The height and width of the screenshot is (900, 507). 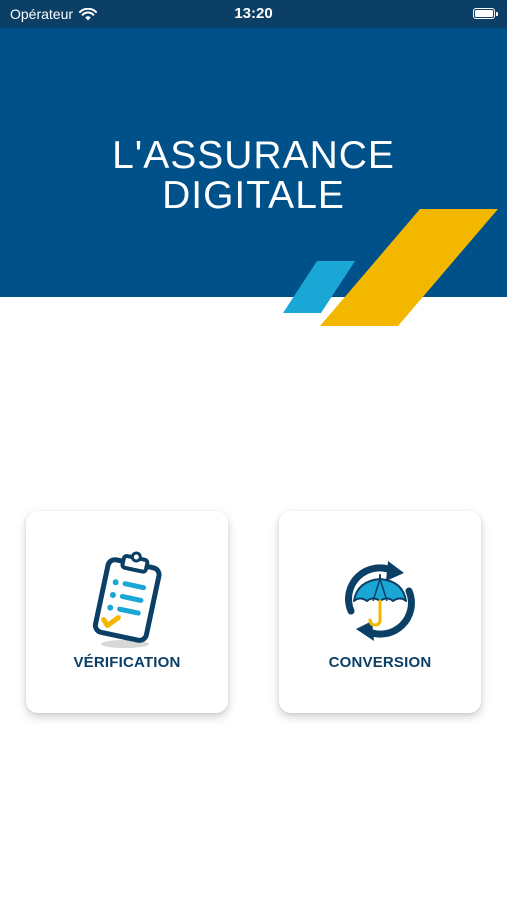 I want to click on umbrella-refresh-icon, so click(x=380, y=601).